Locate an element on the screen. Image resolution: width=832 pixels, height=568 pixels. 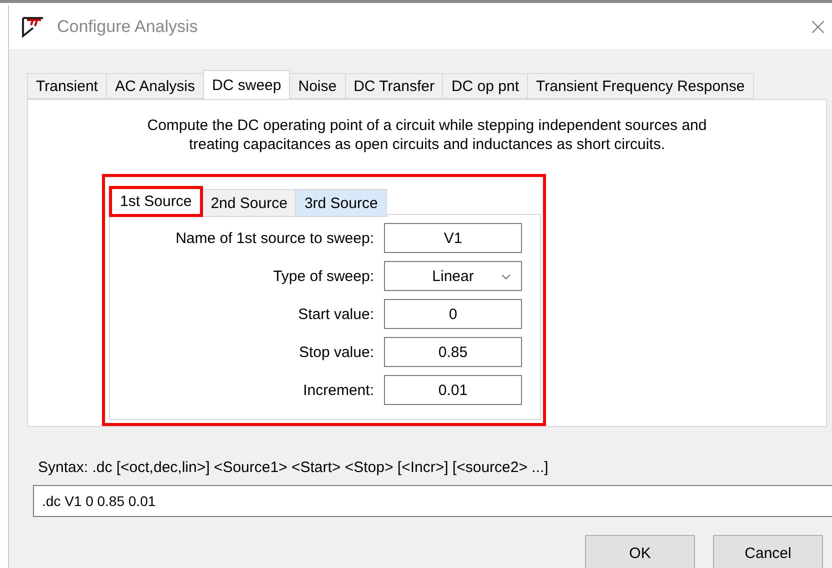
input-field: 0.01 is located at coordinates (453, 390).